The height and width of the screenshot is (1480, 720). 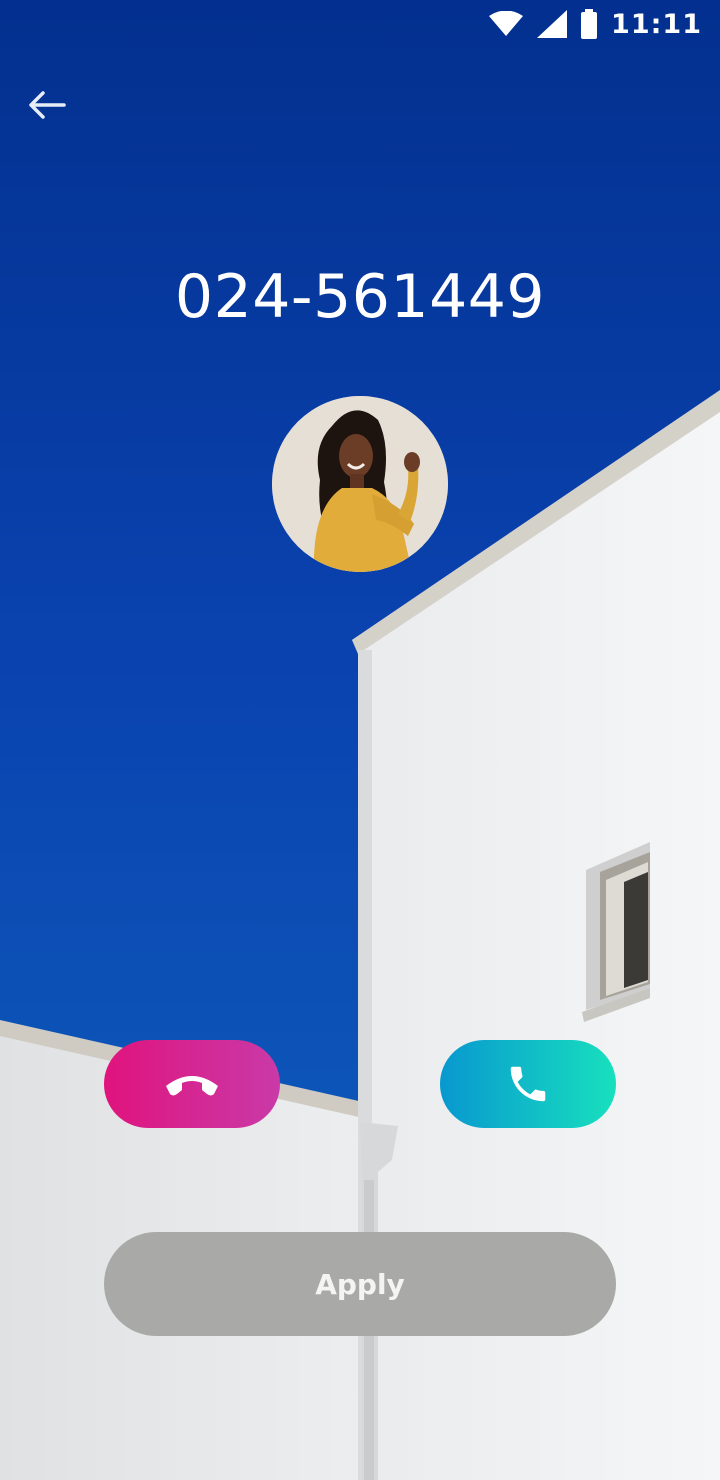 What do you see at coordinates (360, 24) in the screenshot?
I see `status-bar: 11:11` at bounding box center [360, 24].